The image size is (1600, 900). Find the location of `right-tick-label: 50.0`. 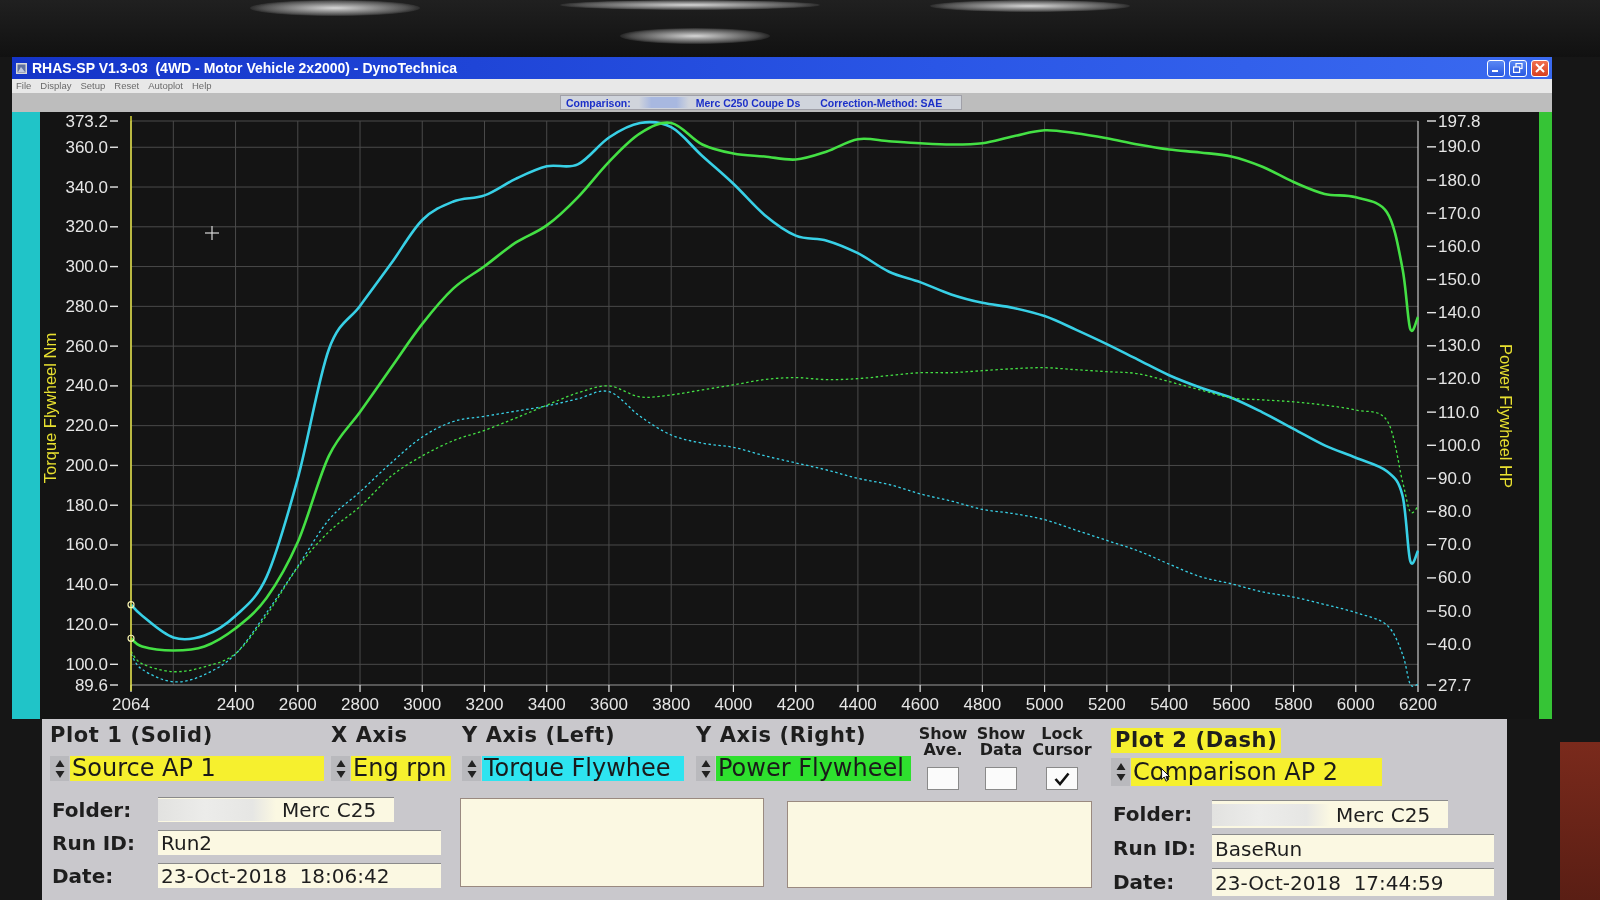

right-tick-label: 50.0 is located at coordinates (1455, 611).